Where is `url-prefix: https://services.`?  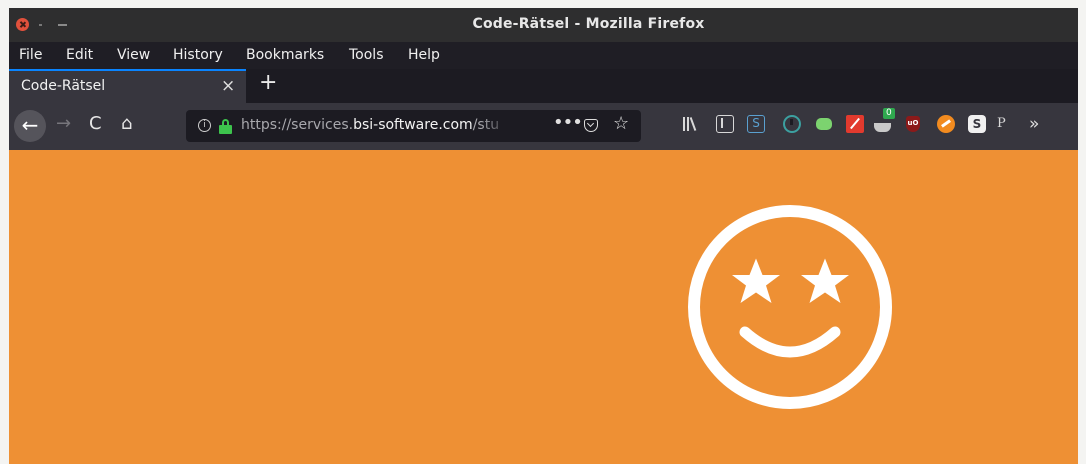 url-prefix: https://services. is located at coordinates (297, 125).